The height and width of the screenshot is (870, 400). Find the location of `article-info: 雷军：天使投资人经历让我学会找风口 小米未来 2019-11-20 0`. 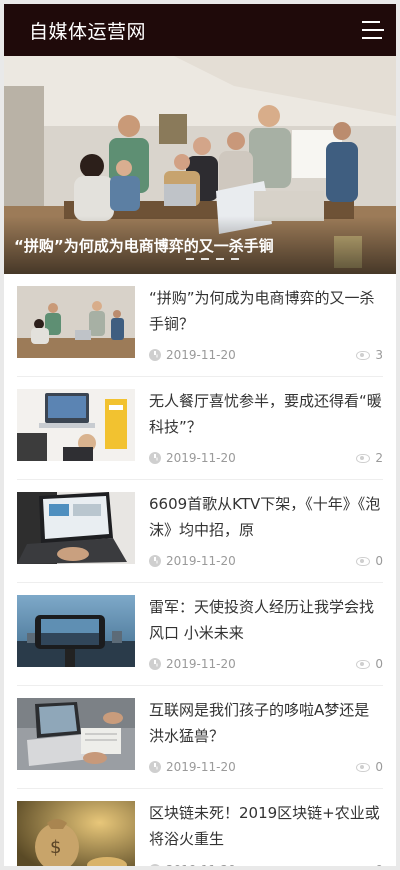

article-info: 雷军：天使投资人经历让我学会找风口 小米未来 2019-11-20 0 is located at coordinates (259, 633).